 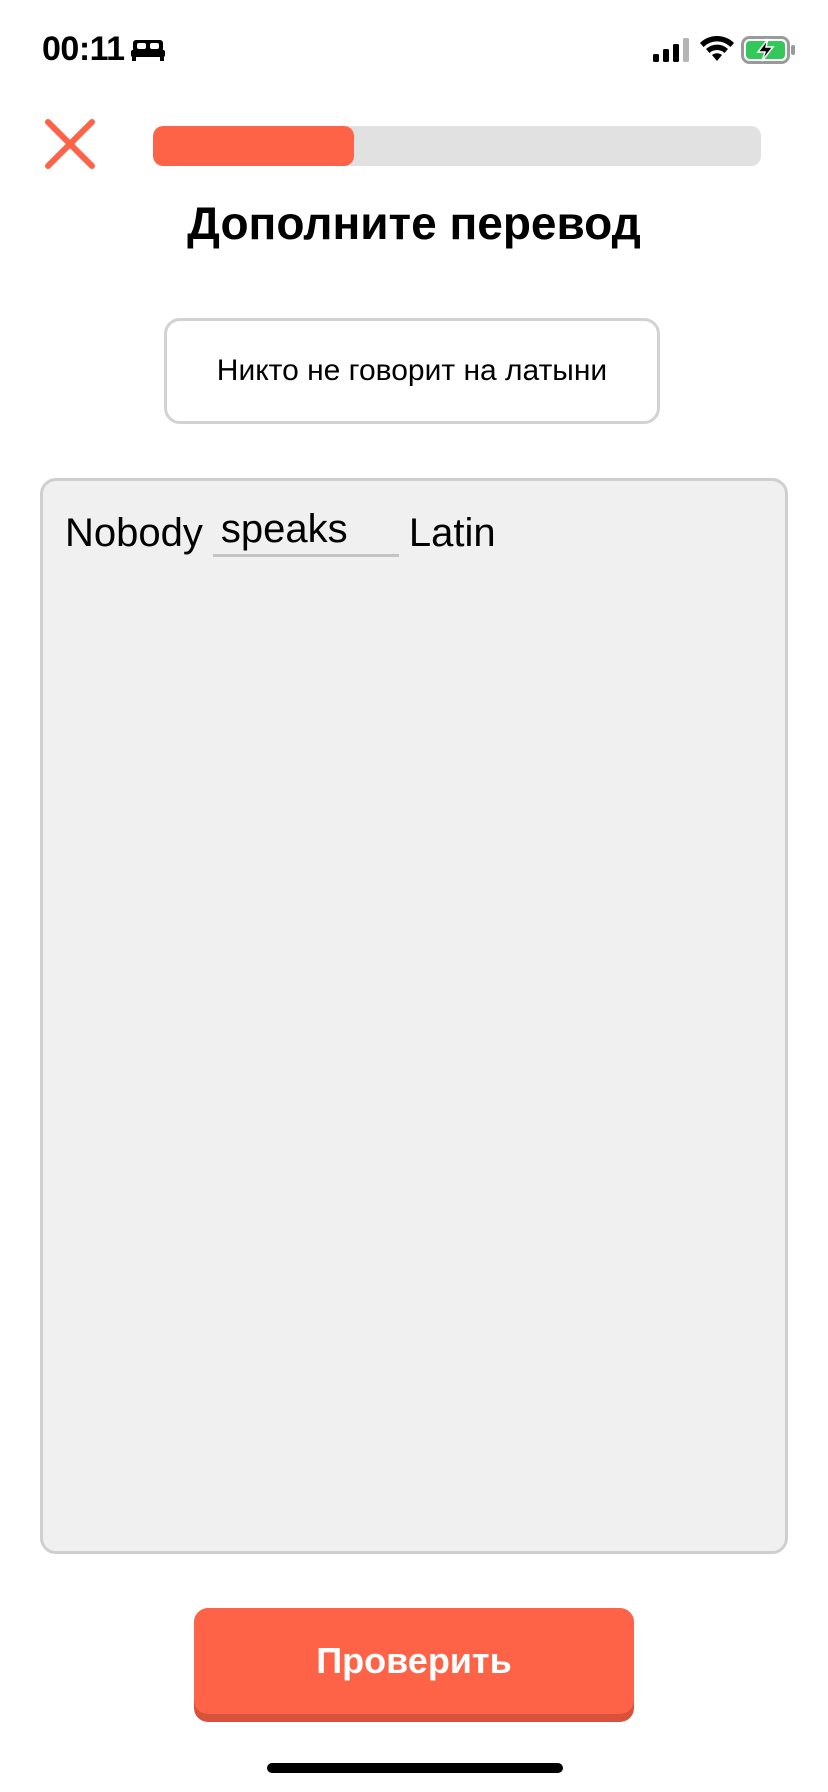 I want to click on source-sentence: Никто не говорит на латыни, so click(x=412, y=370).